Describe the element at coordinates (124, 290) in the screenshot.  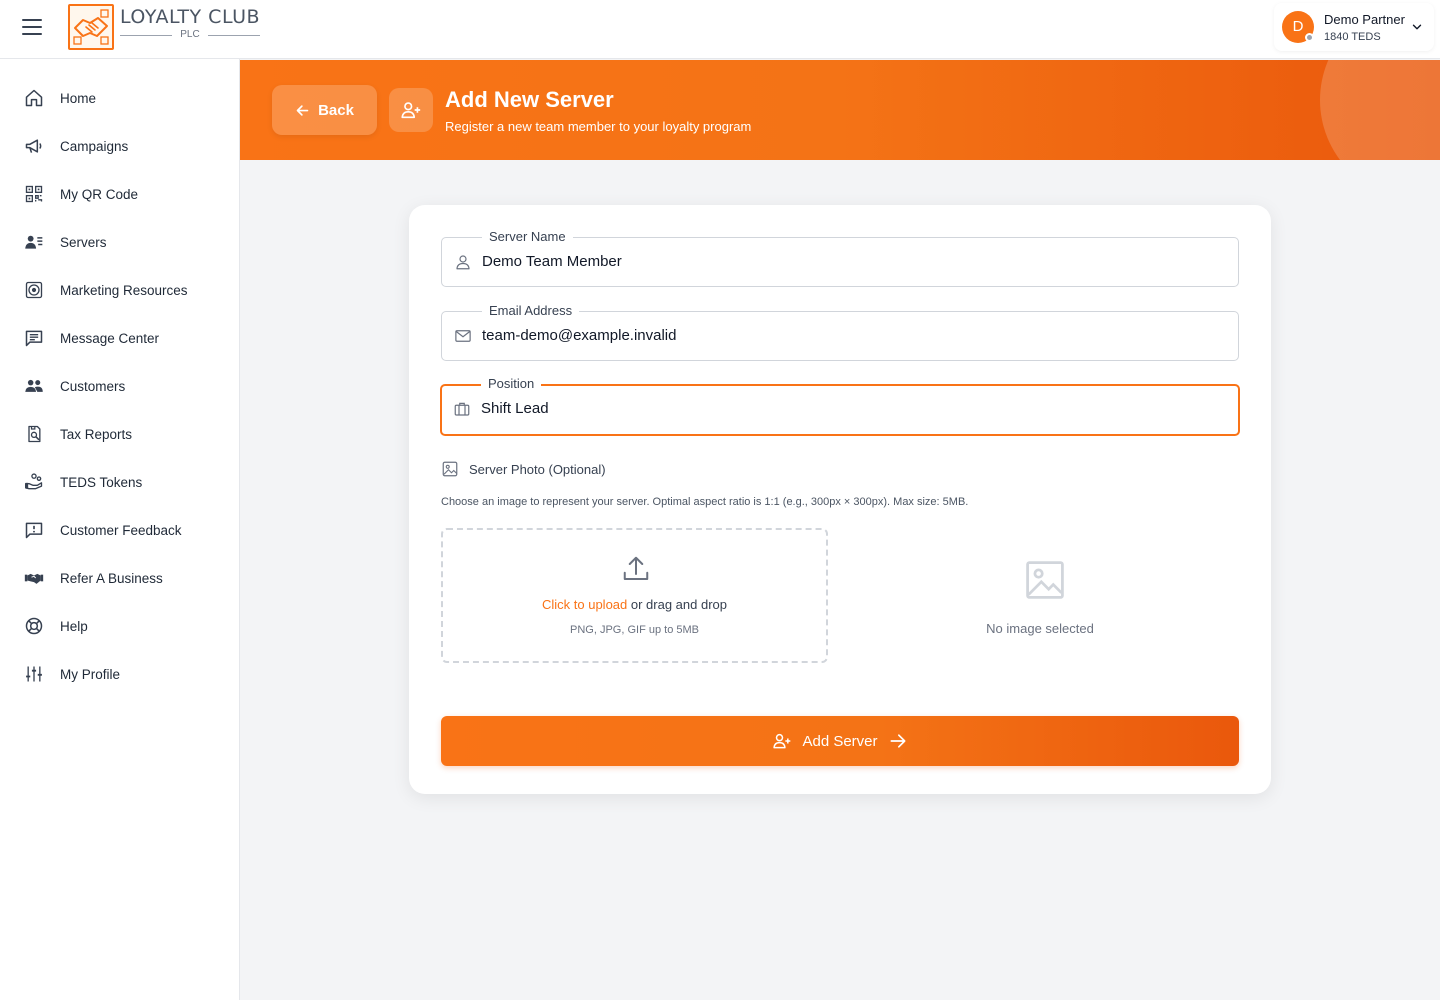
I see `sidebar-item-label: Marketing Resources` at that location.